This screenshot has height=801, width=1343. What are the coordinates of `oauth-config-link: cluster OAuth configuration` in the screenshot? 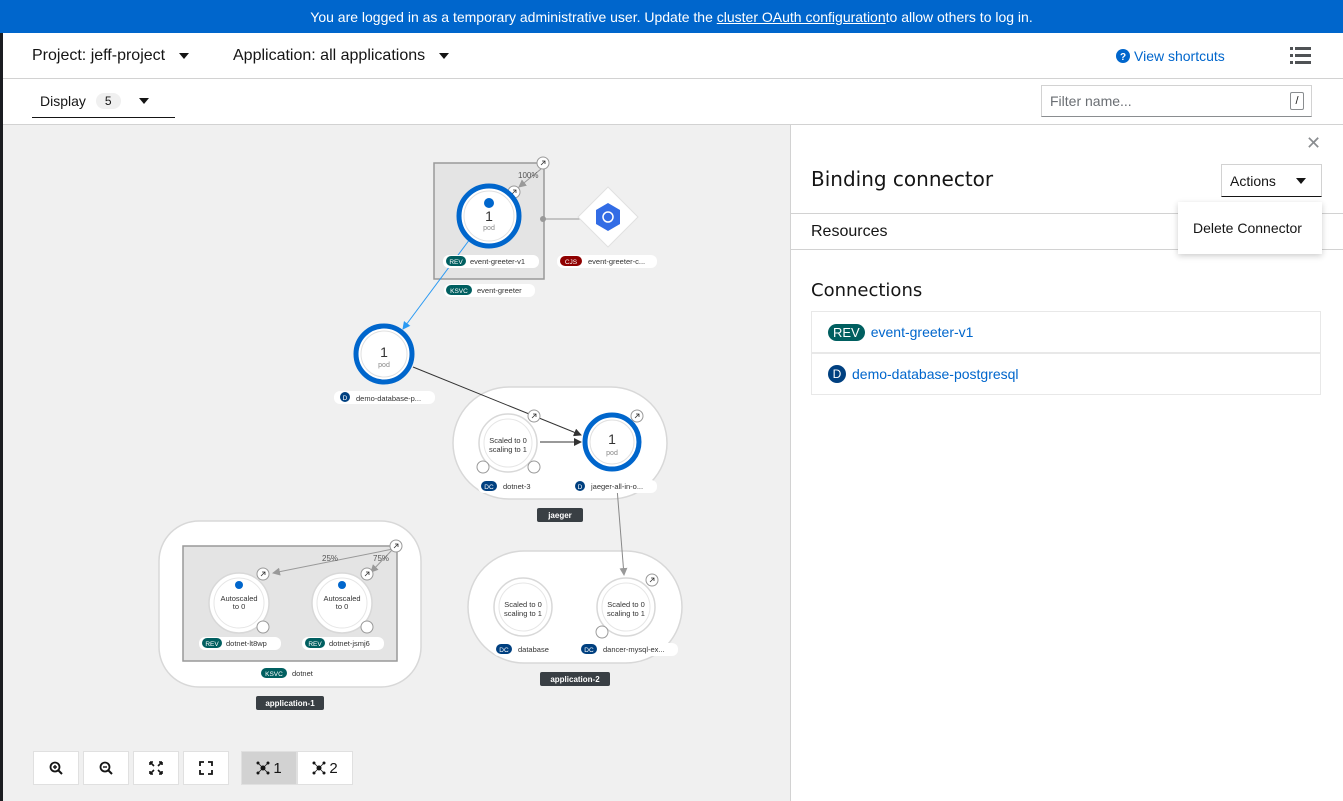 It's located at (801, 17).